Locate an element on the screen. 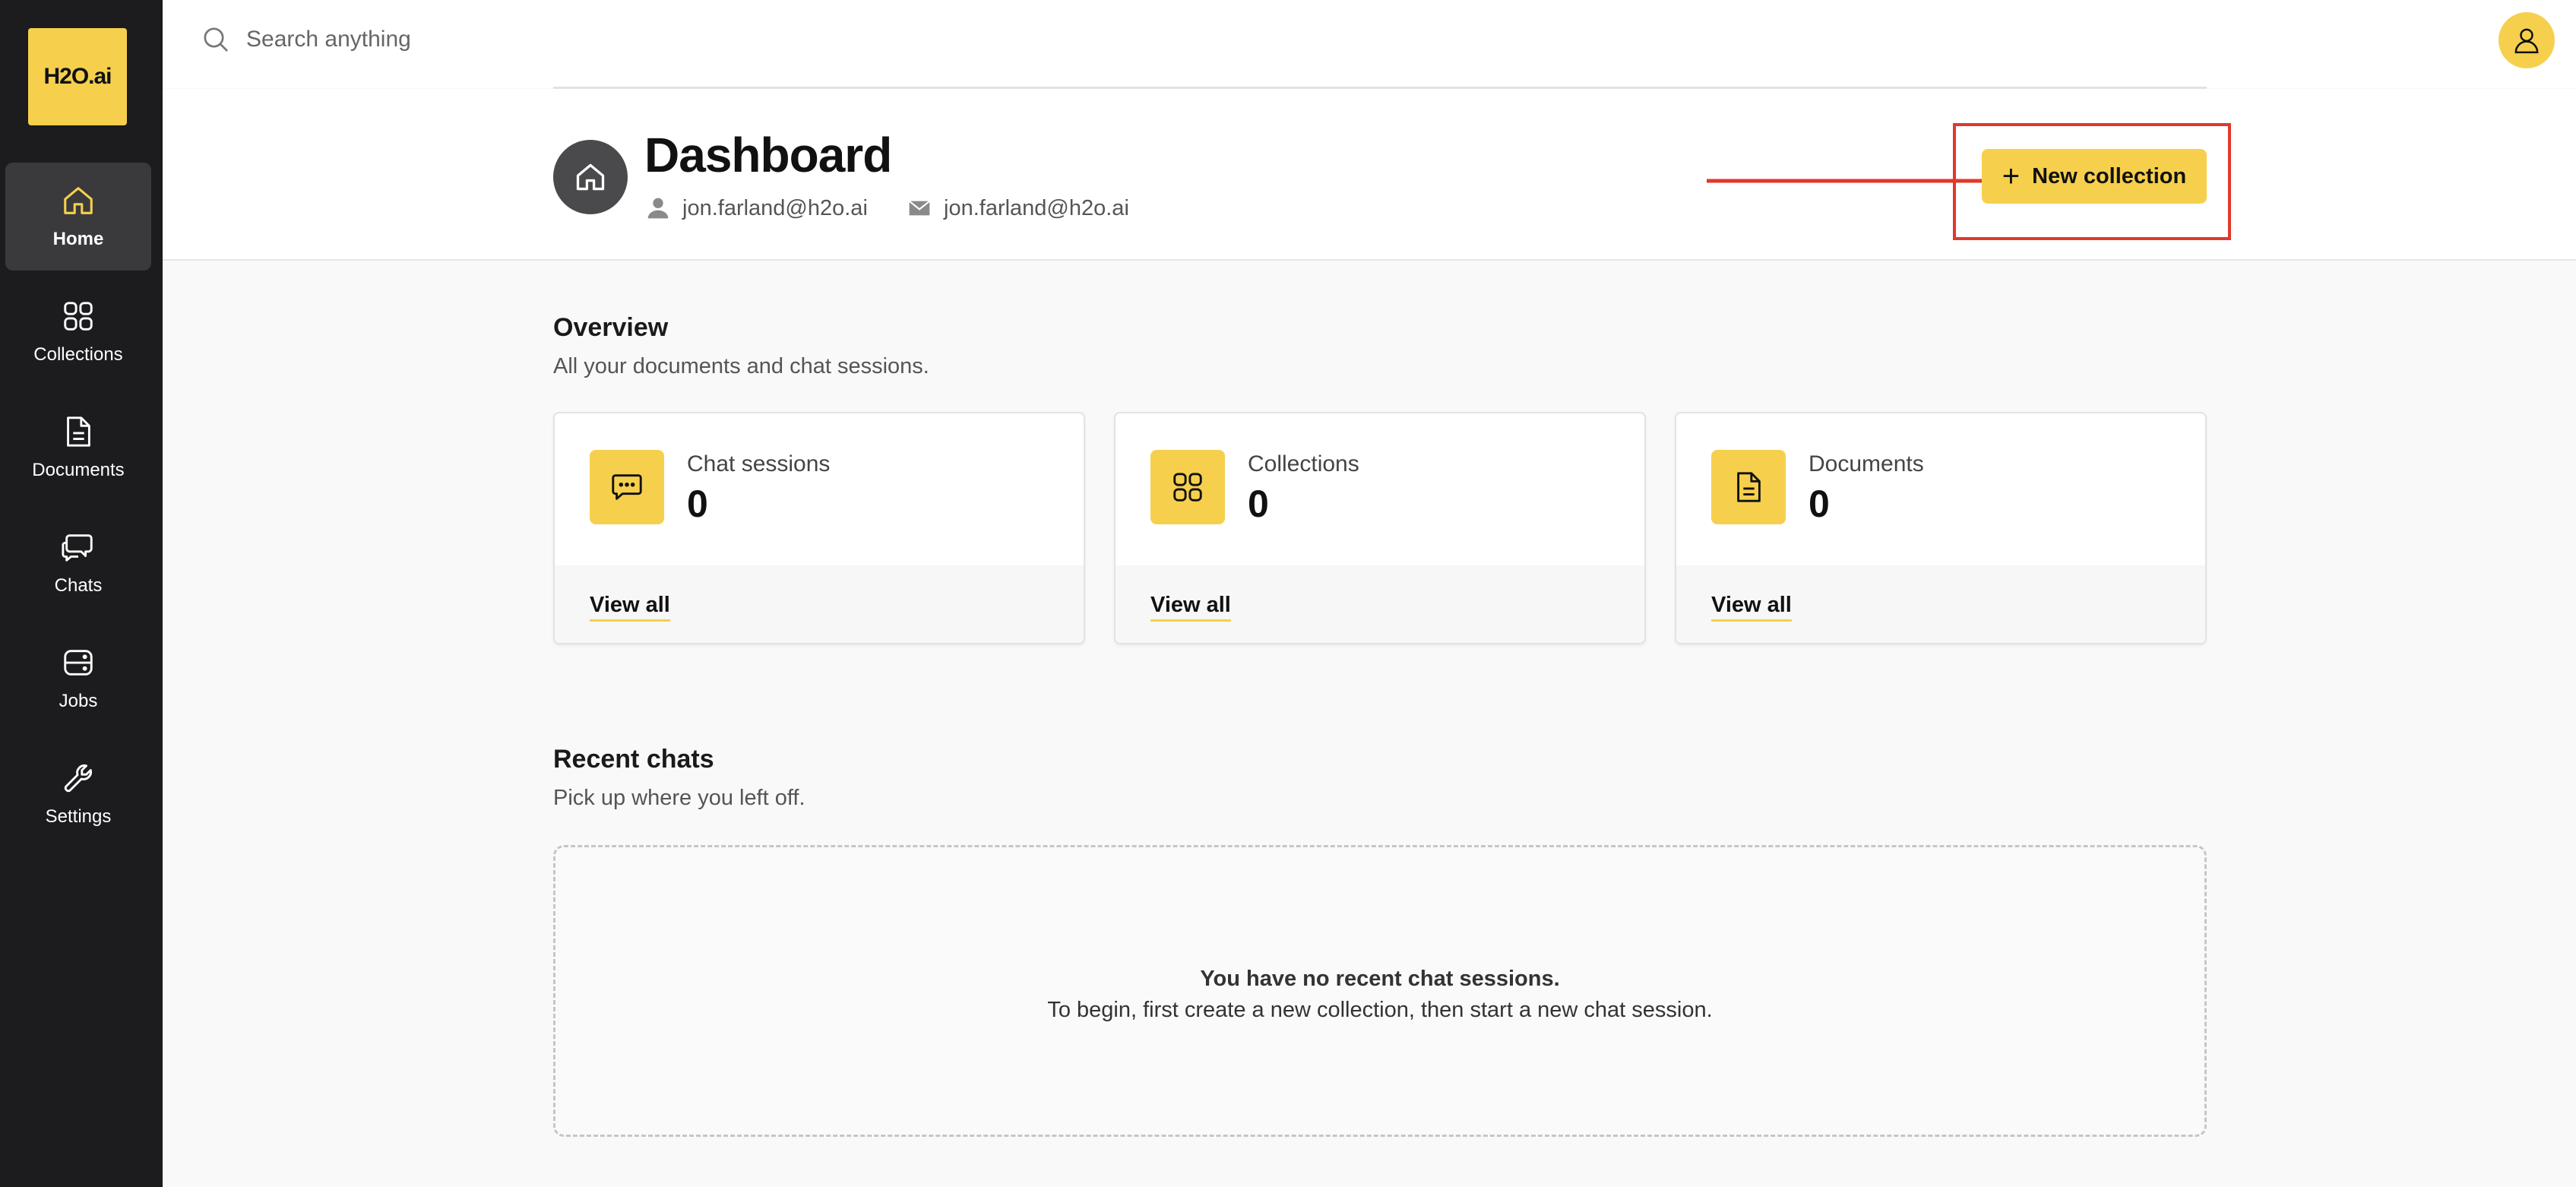 This screenshot has width=2576, height=1187. card-label: Collections is located at coordinates (1303, 464).